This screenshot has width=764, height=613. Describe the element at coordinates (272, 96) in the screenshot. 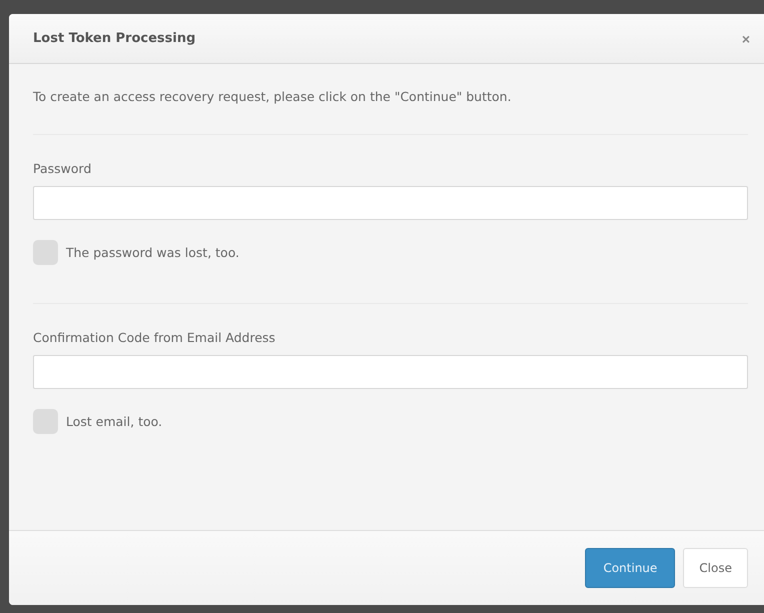

I see `instruction-text: To create an access recovery request, please click on the "Continue" button.` at that location.